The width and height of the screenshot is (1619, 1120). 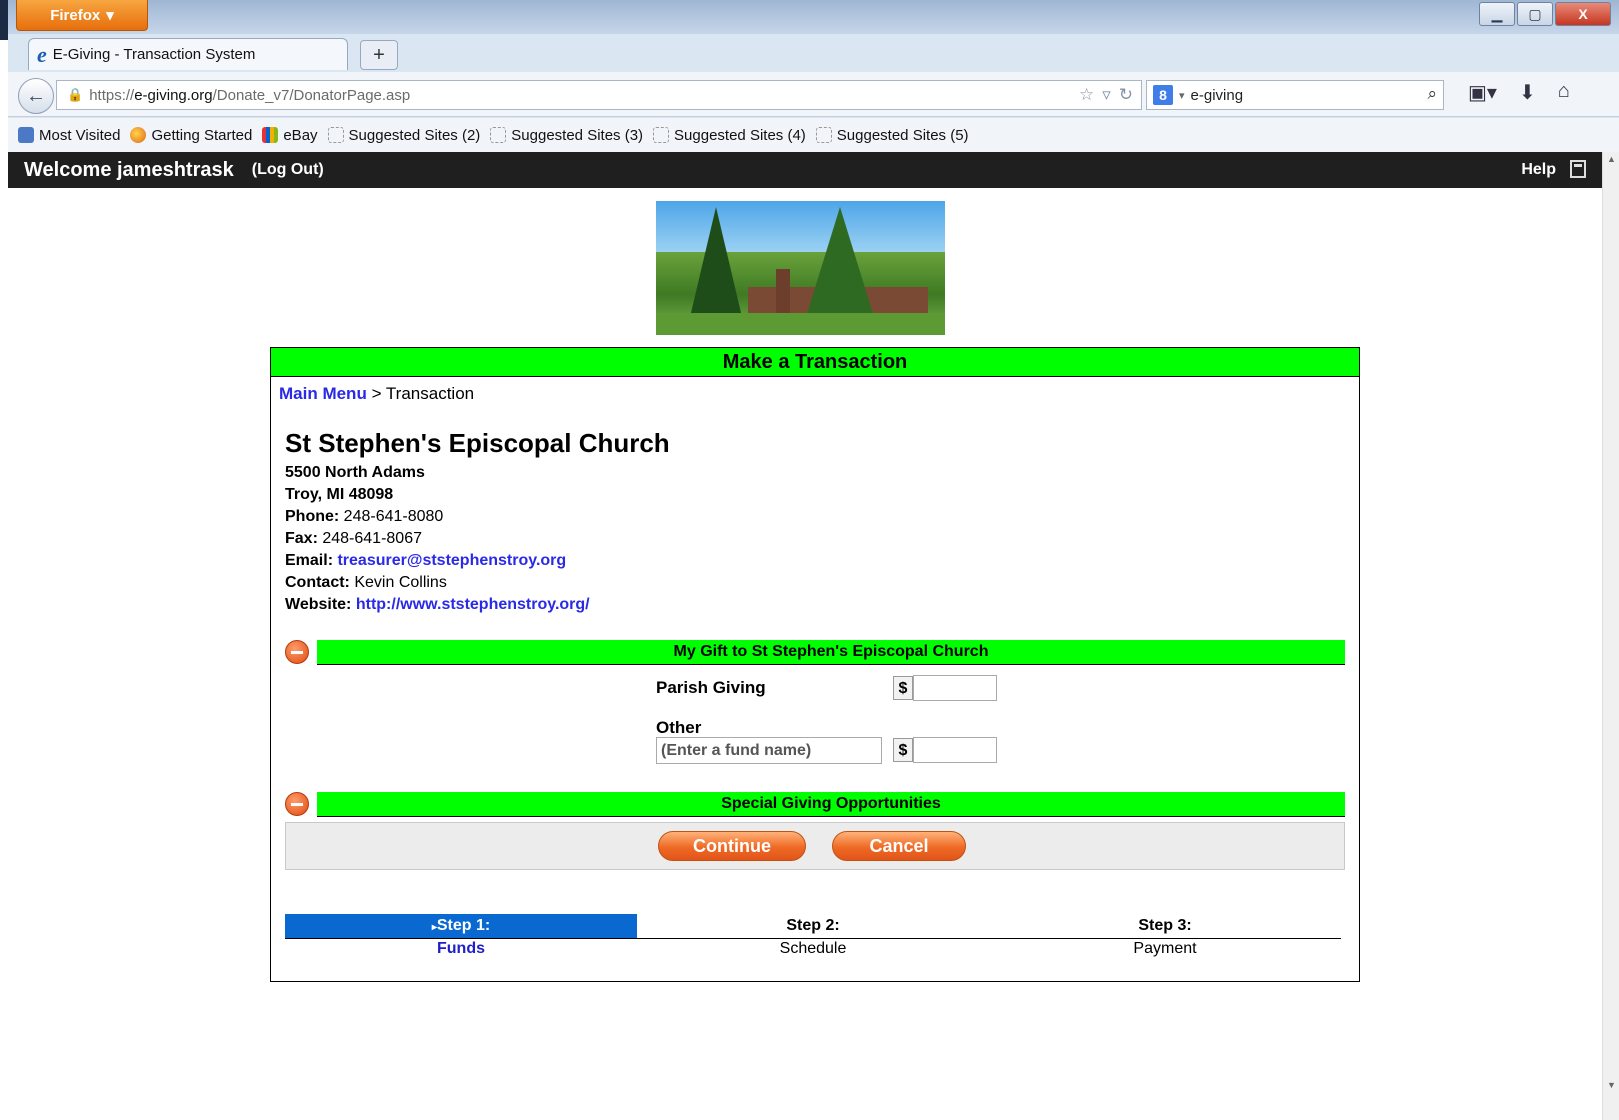 I want to click on title-bar: Firefox ▾ ▁ ▢ X, so click(x=813, y=17).